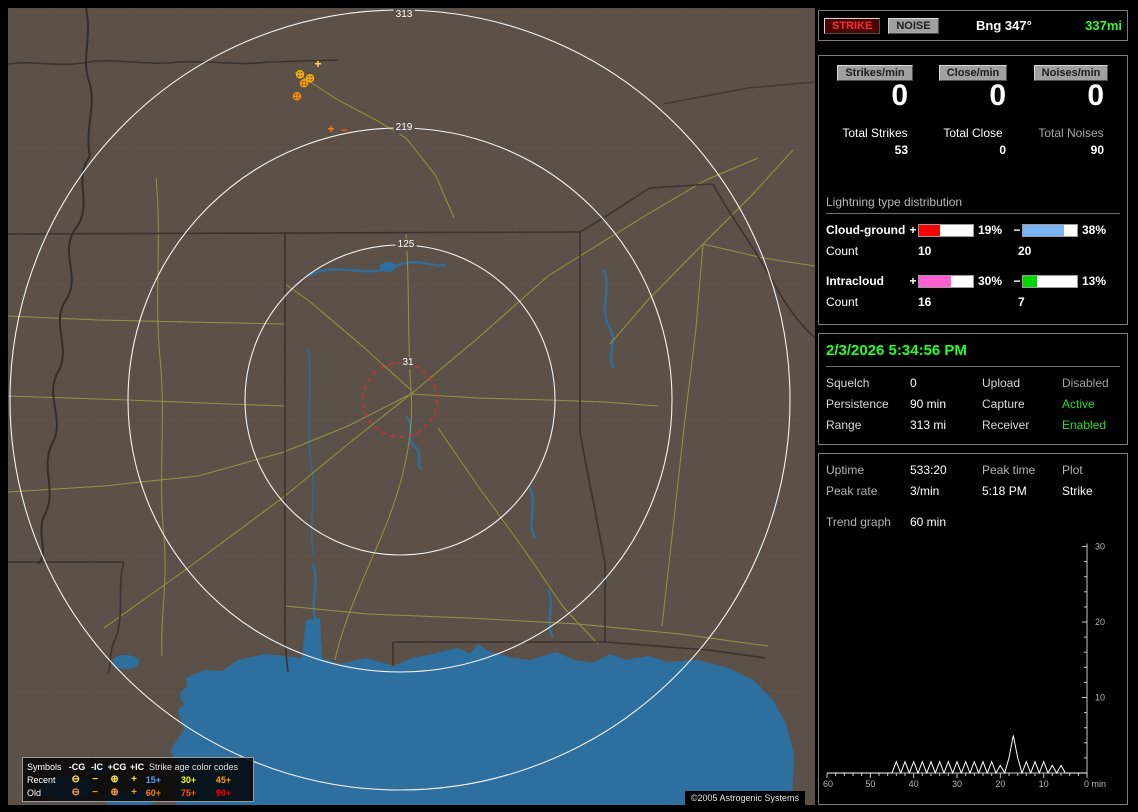  Describe the element at coordinates (404, 128) in the screenshot. I see `range-ring-label: 219` at that location.